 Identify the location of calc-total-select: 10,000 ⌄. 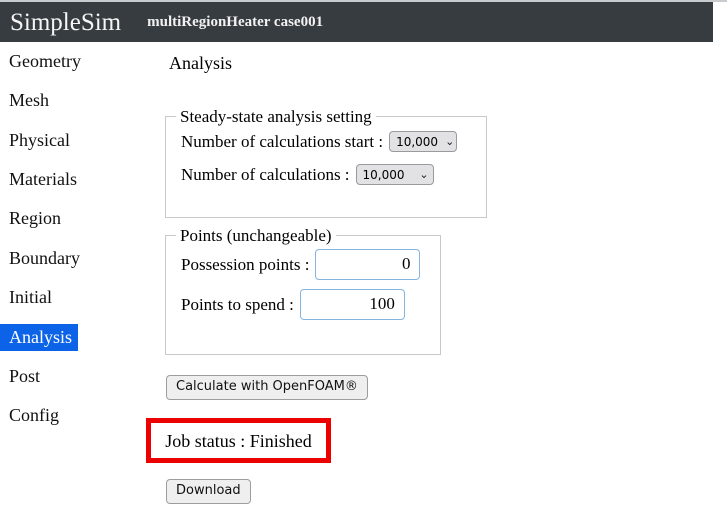
(394, 174).